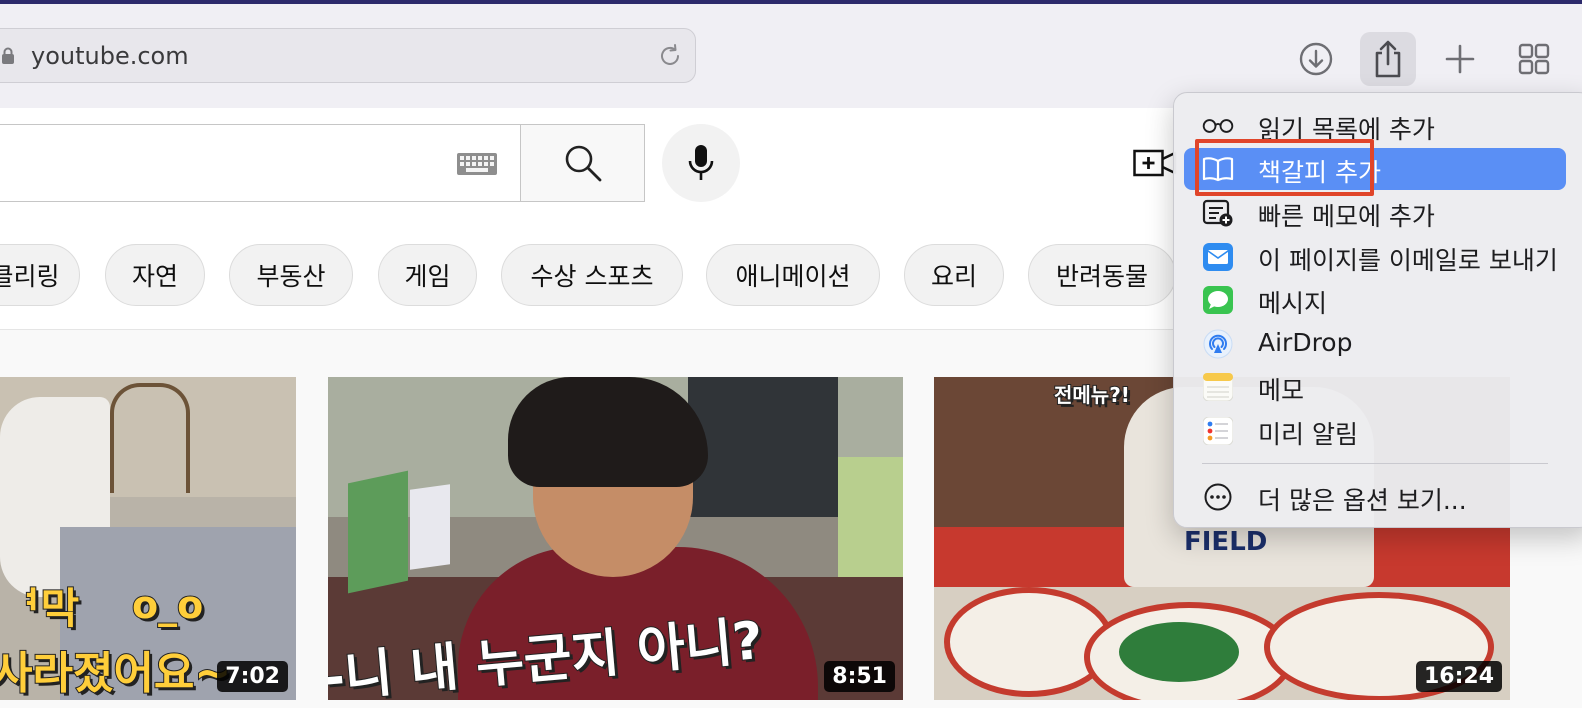  What do you see at coordinates (859, 676) in the screenshot?
I see `video-duration: 8:51` at bounding box center [859, 676].